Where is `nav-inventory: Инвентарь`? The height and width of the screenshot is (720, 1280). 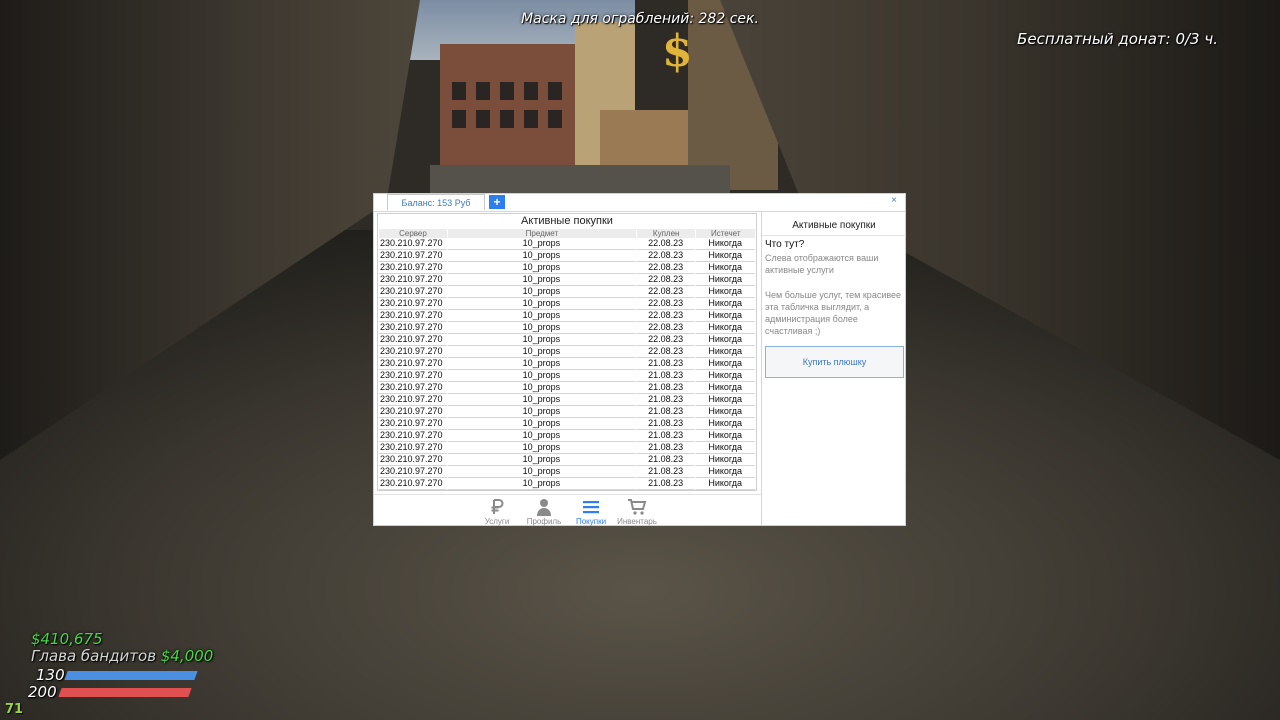
nav-inventory: Инвентарь is located at coordinates (637, 512).